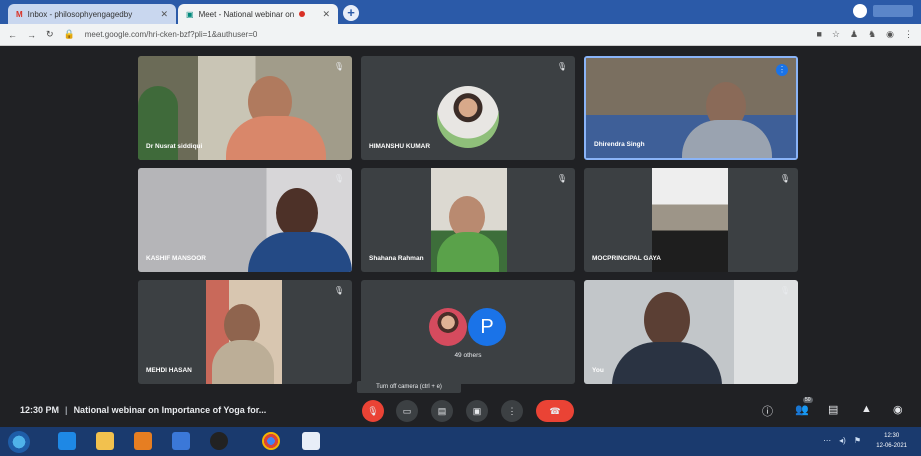 The height and width of the screenshot is (456, 921). Describe the element at coordinates (245, 332) in the screenshot. I see `participant-tile: 🎙 MEHDI HASAN` at that location.